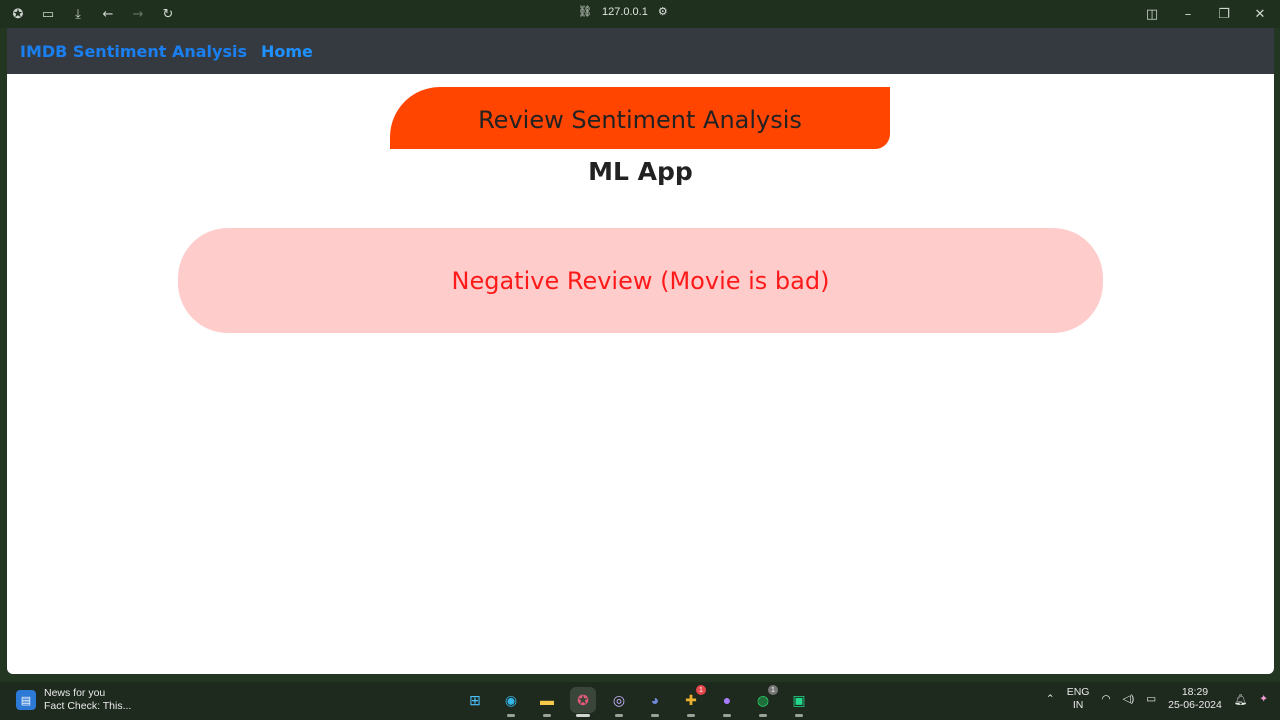 The height and width of the screenshot is (720, 1280). I want to click on link-icon: ⛓, so click(585, 12).